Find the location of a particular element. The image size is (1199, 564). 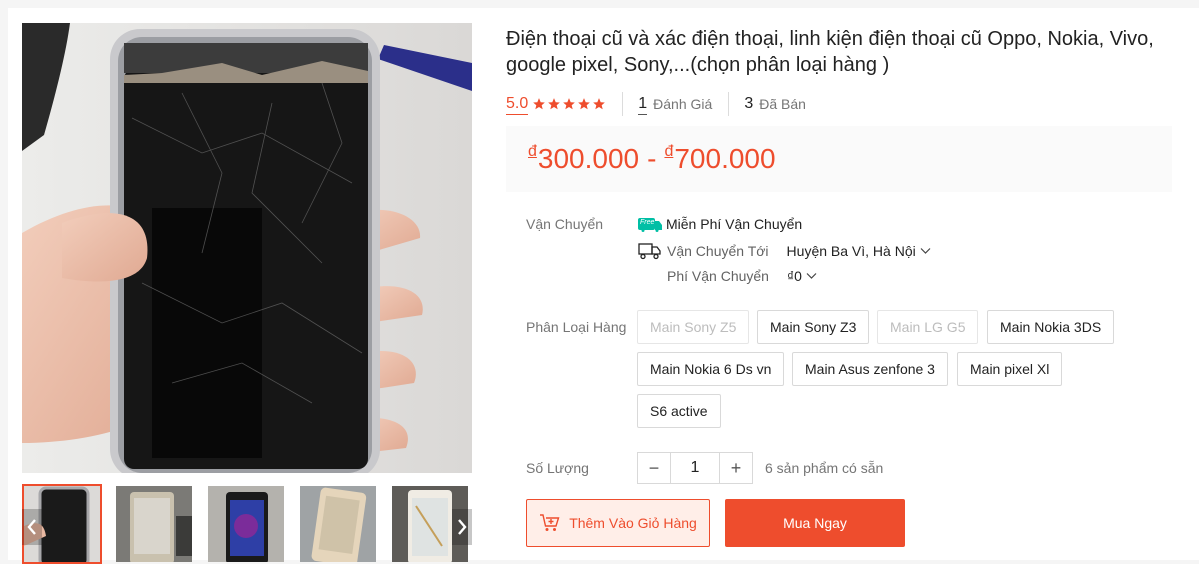

thumbnail-next-button is located at coordinates (462, 527).